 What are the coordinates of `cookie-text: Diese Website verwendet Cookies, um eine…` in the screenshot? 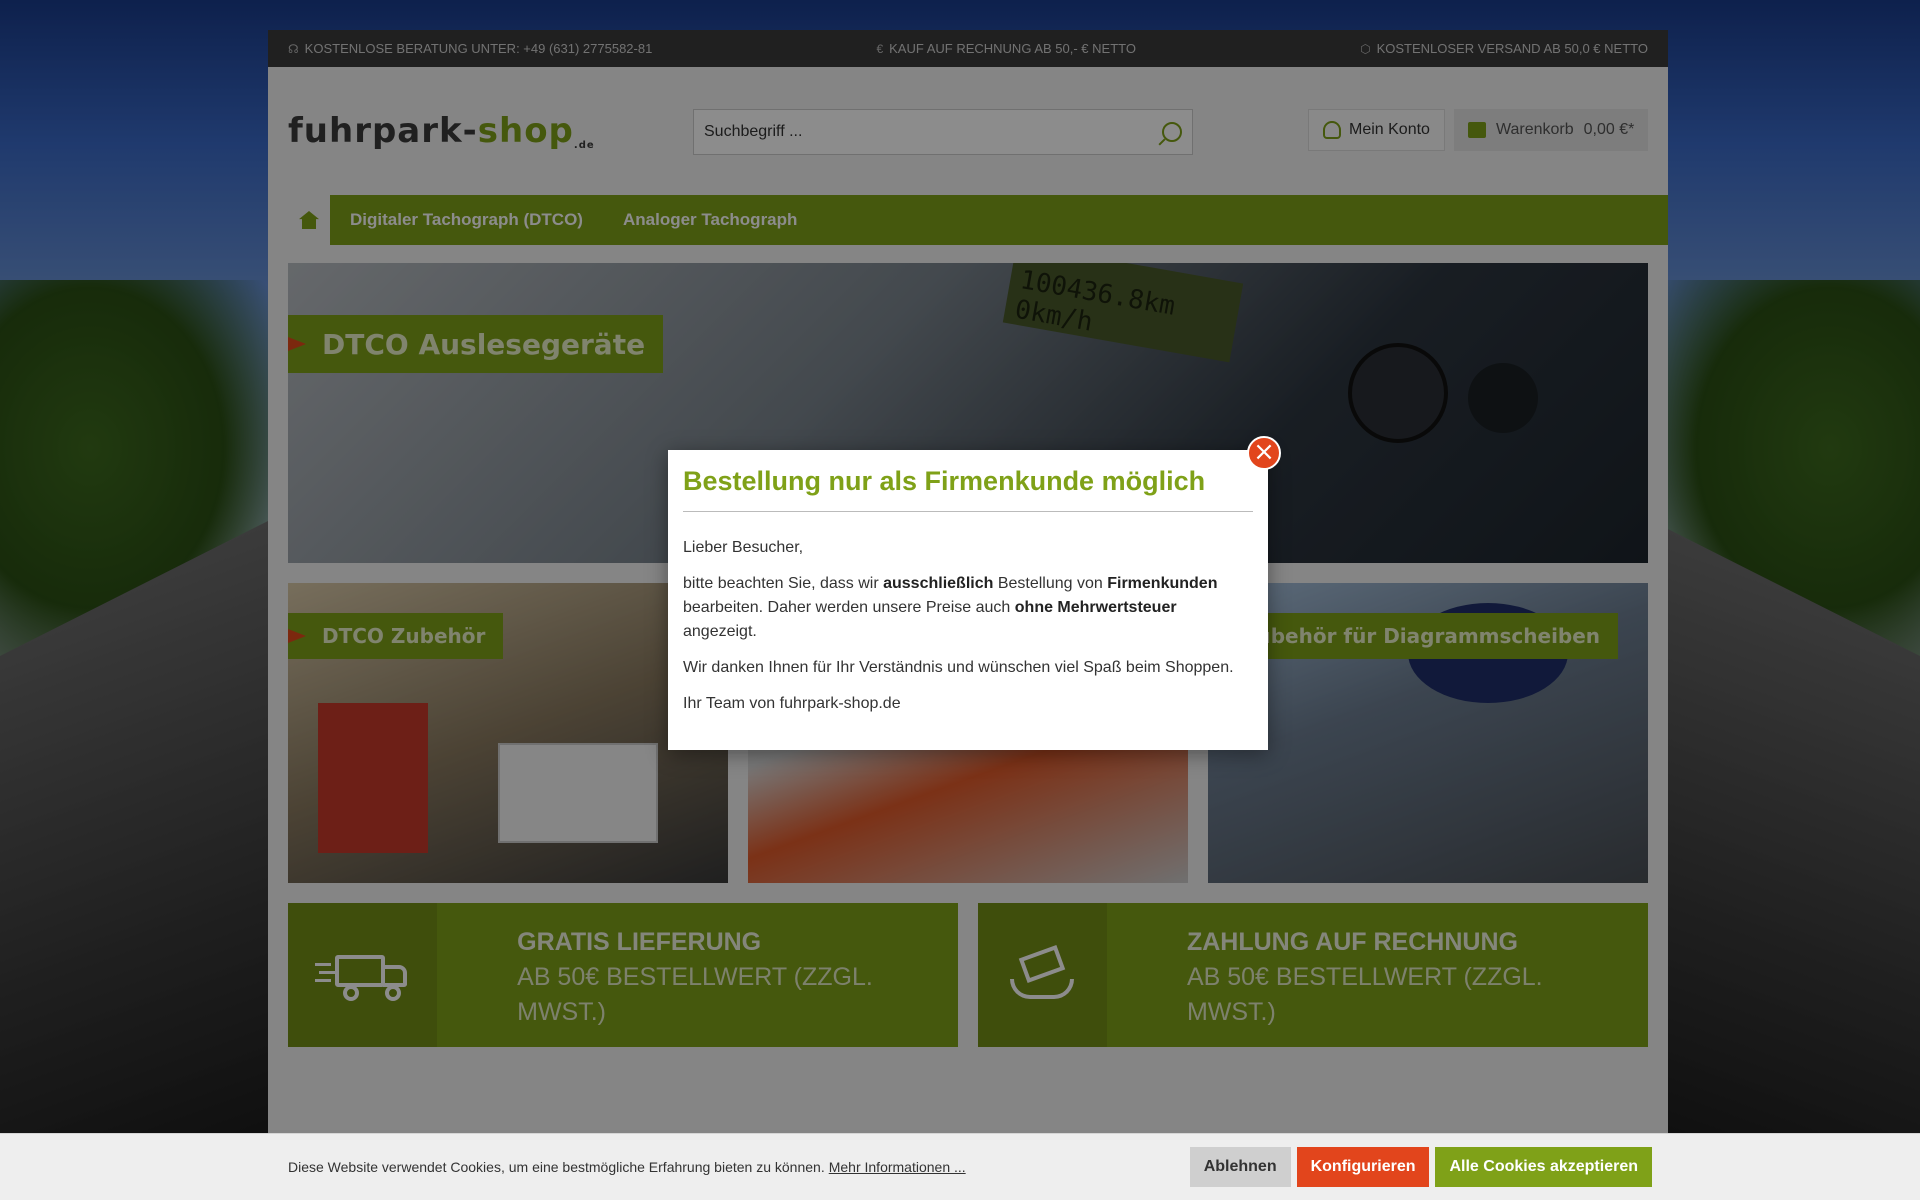 It's located at (556, 1167).